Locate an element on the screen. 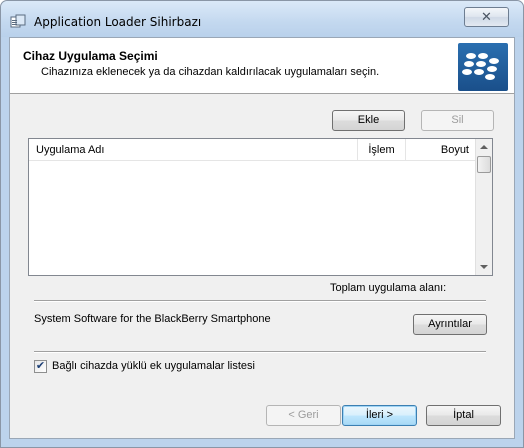 The width and height of the screenshot is (524, 448). blackberry-logo-icon is located at coordinates (483, 67).